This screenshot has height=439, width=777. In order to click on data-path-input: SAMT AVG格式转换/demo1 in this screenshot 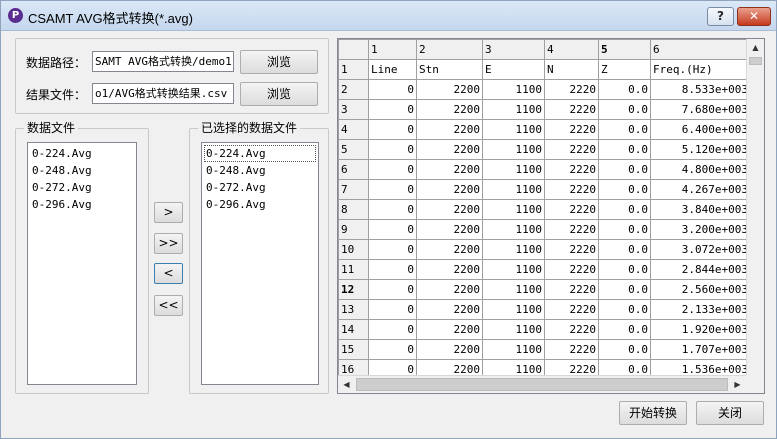, I will do `click(163, 61)`.